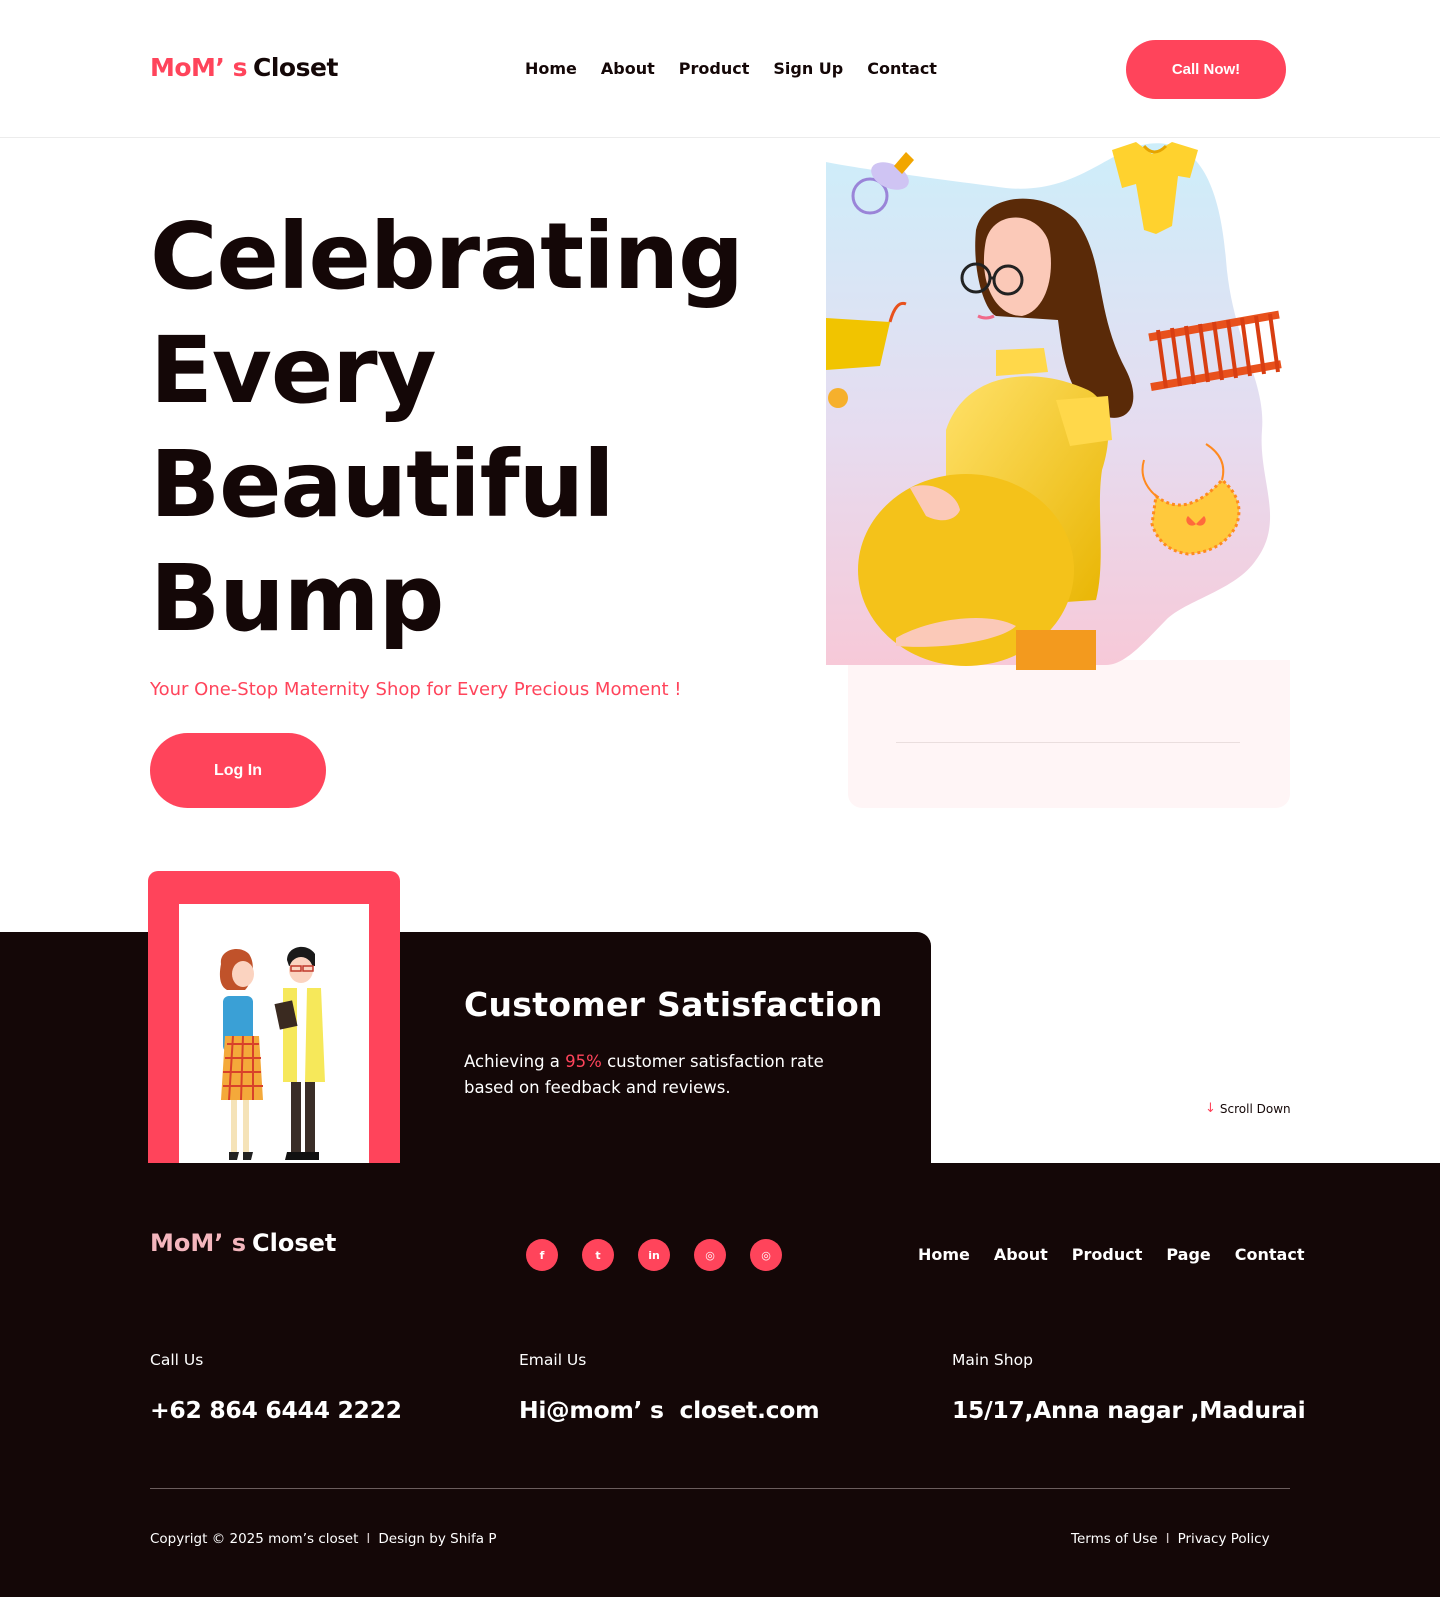 The width and height of the screenshot is (1440, 1597). I want to click on pregnant-woman-illustration, so click(1054, 406).